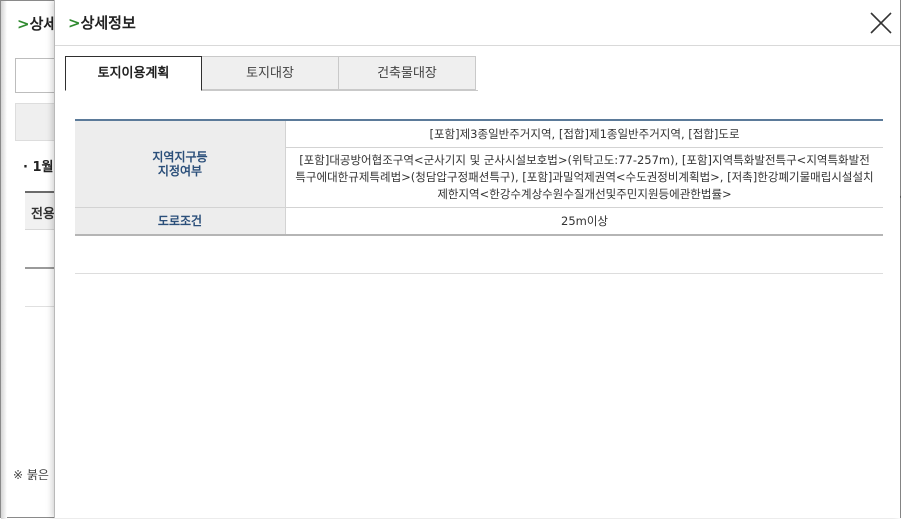  I want to click on zone-header: 지역지구등 지정여부, so click(180, 163).